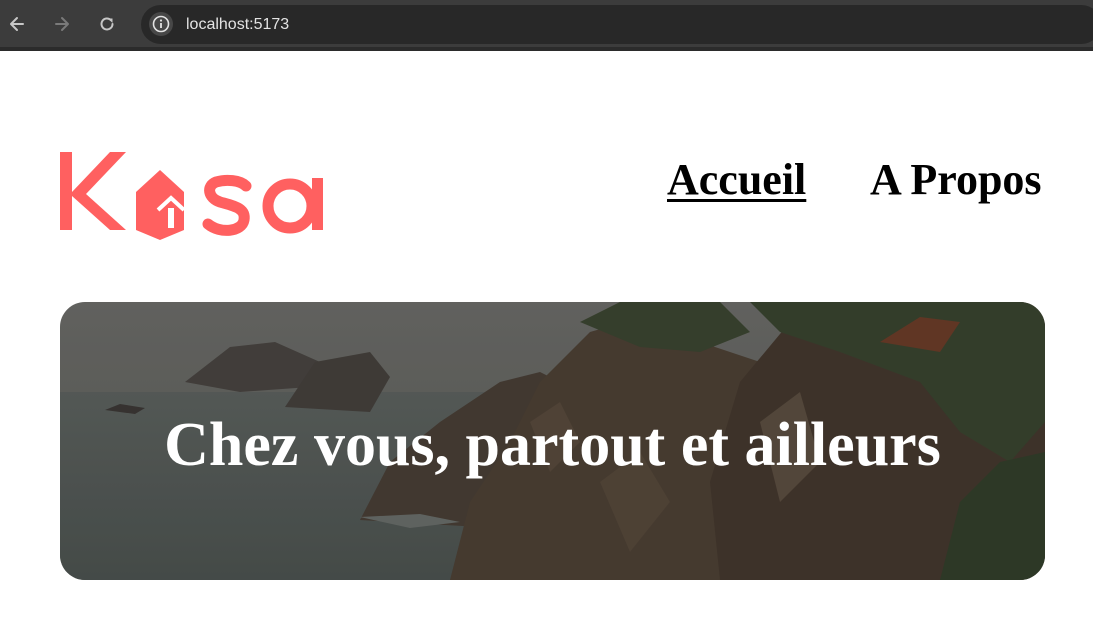  I want to click on nav-link-accueil: Accueil, so click(736, 180).